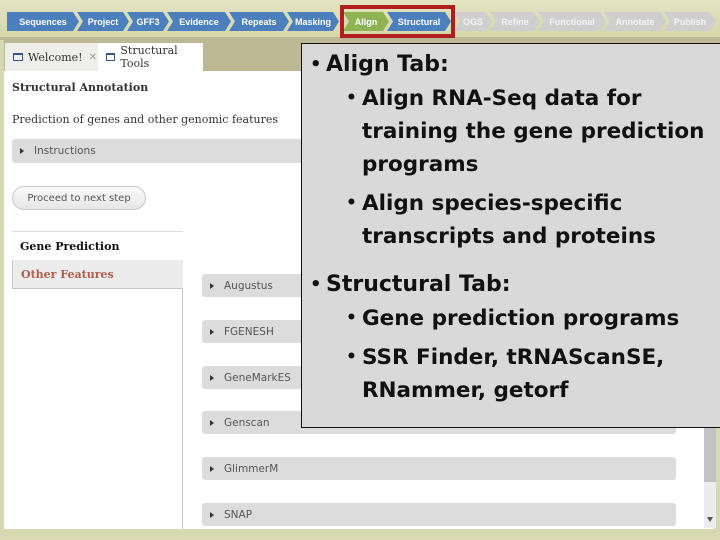 This screenshot has height=540, width=720. I want to click on tab-welcome-label: Welcome!, so click(55, 57).